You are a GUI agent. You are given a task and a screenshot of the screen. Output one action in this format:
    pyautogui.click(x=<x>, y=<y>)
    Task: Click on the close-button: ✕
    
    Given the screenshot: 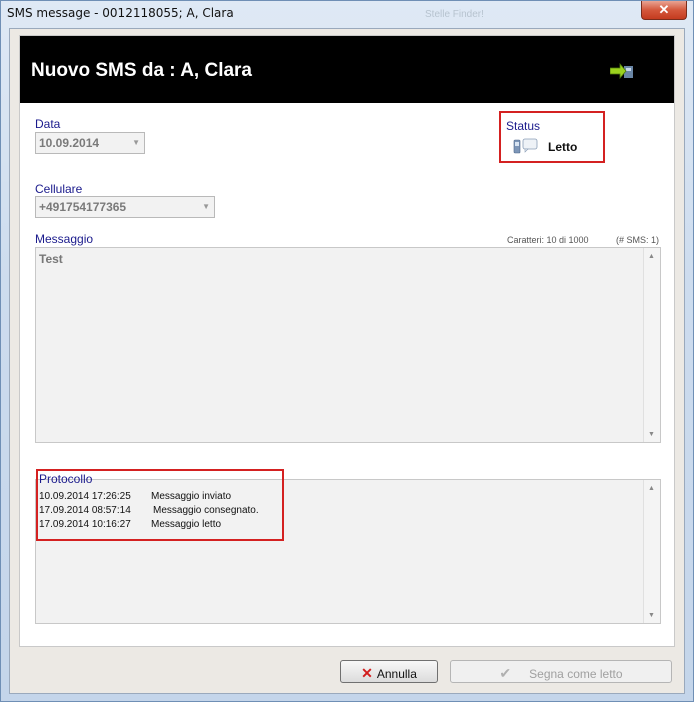 What is the action you would take?
    pyautogui.click(x=664, y=10)
    